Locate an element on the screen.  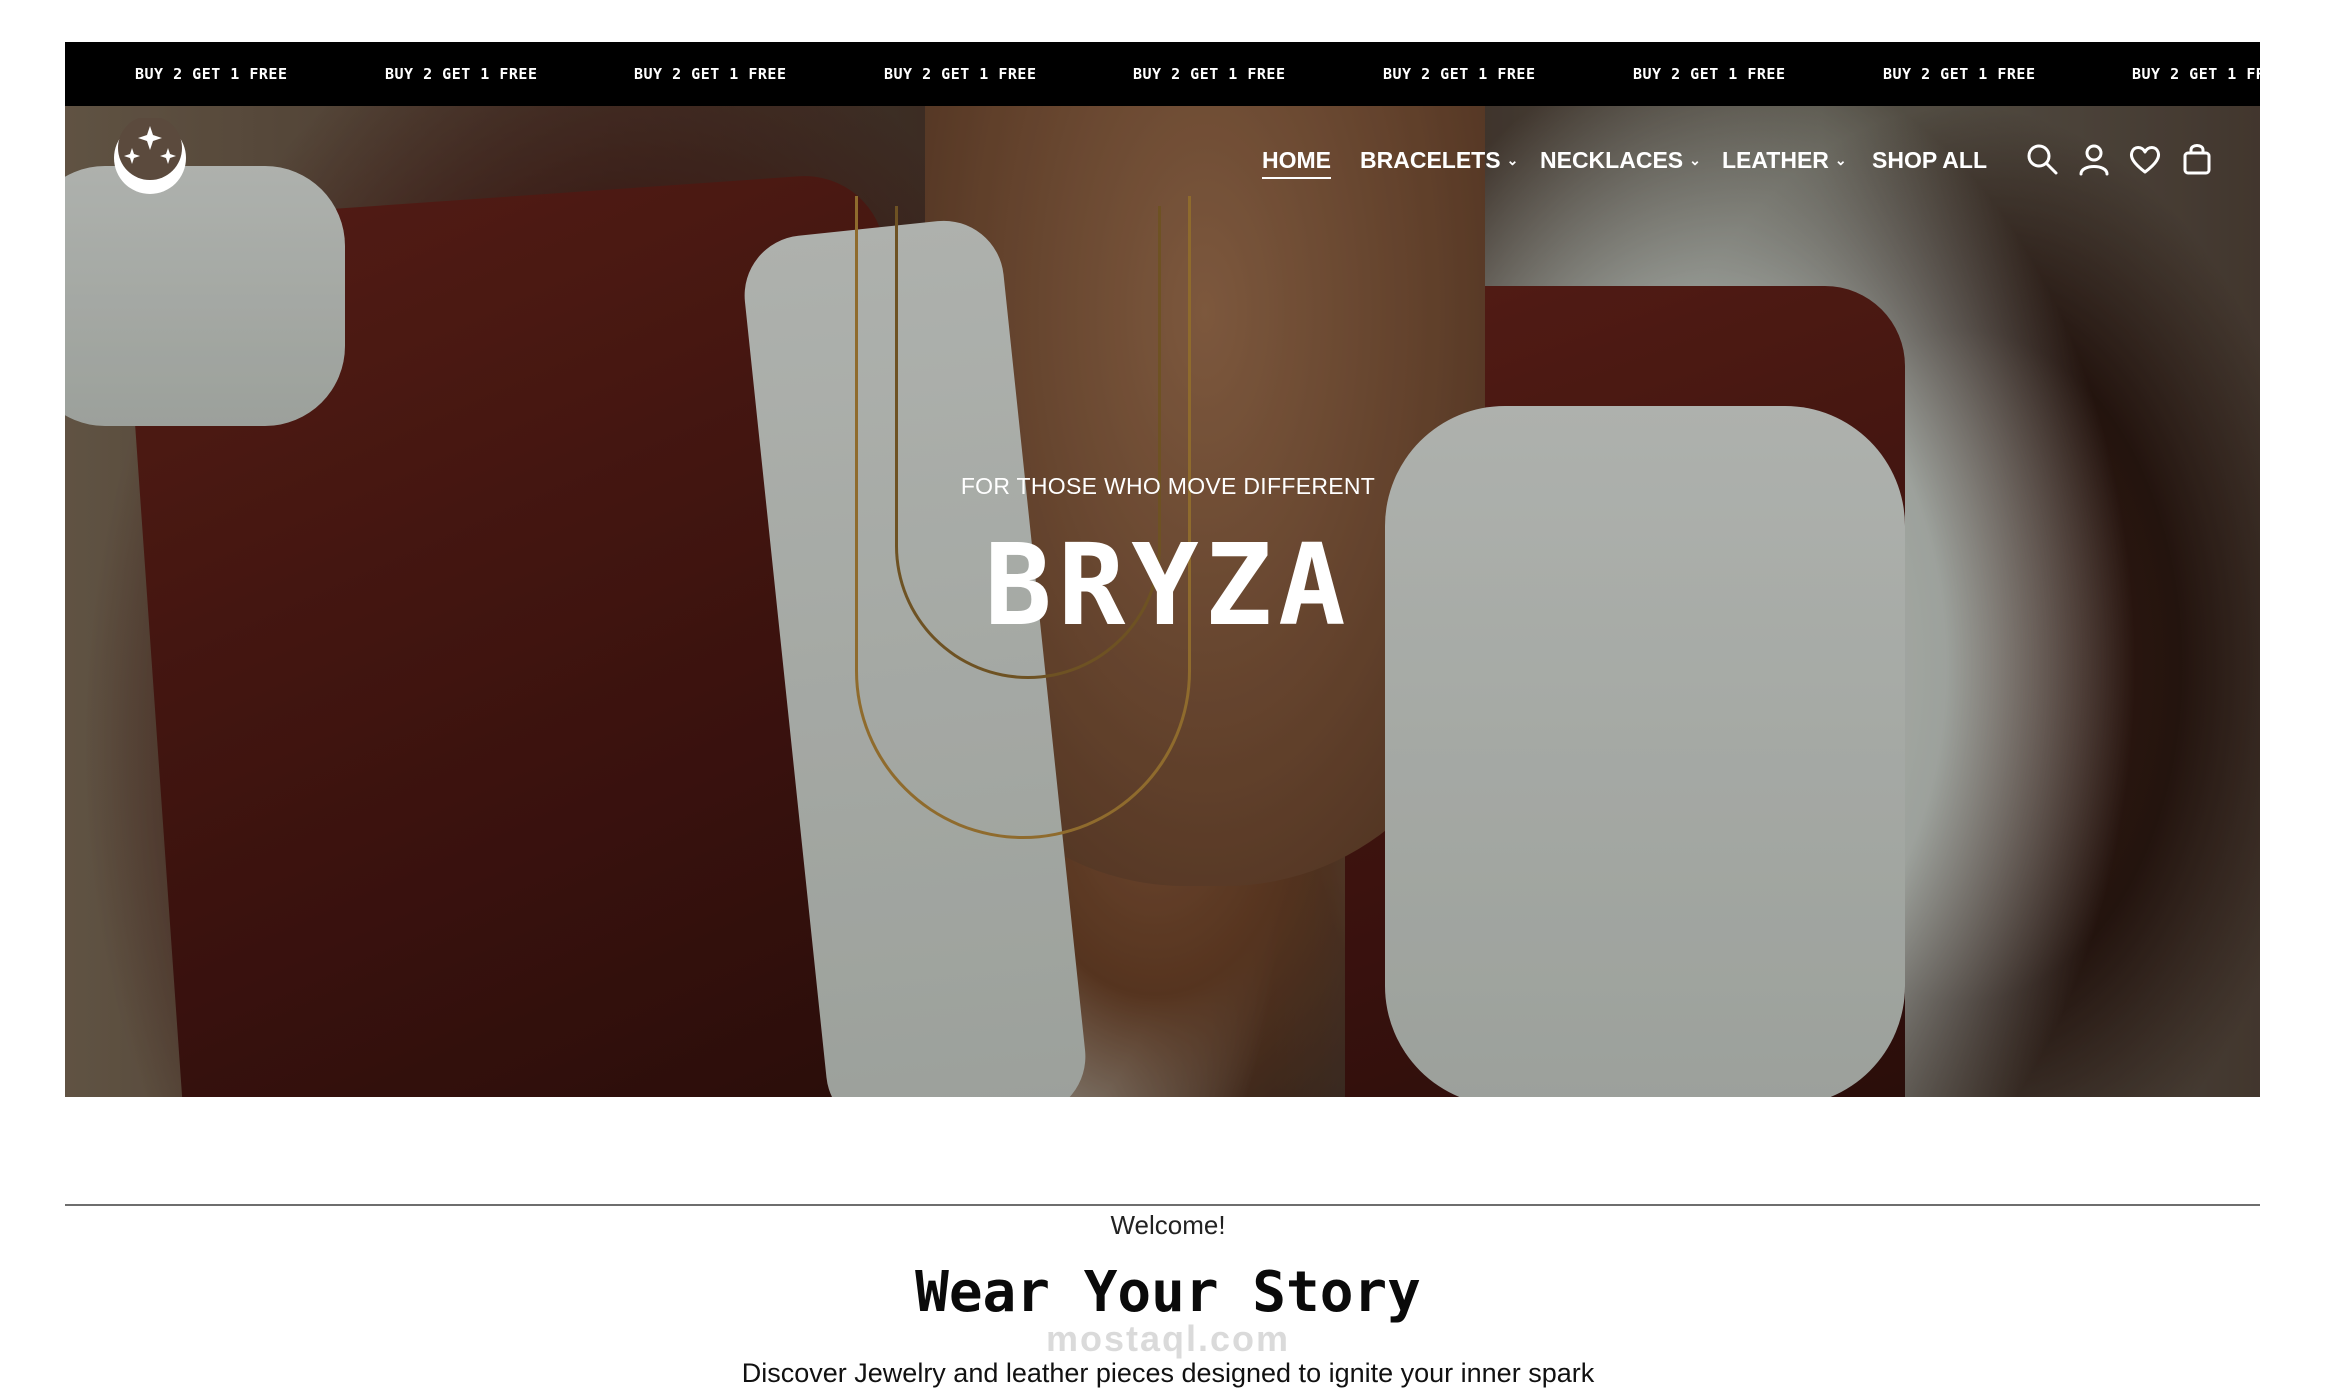
nav-item-leather: LEATHER ⌄ is located at coordinates (1784, 160).